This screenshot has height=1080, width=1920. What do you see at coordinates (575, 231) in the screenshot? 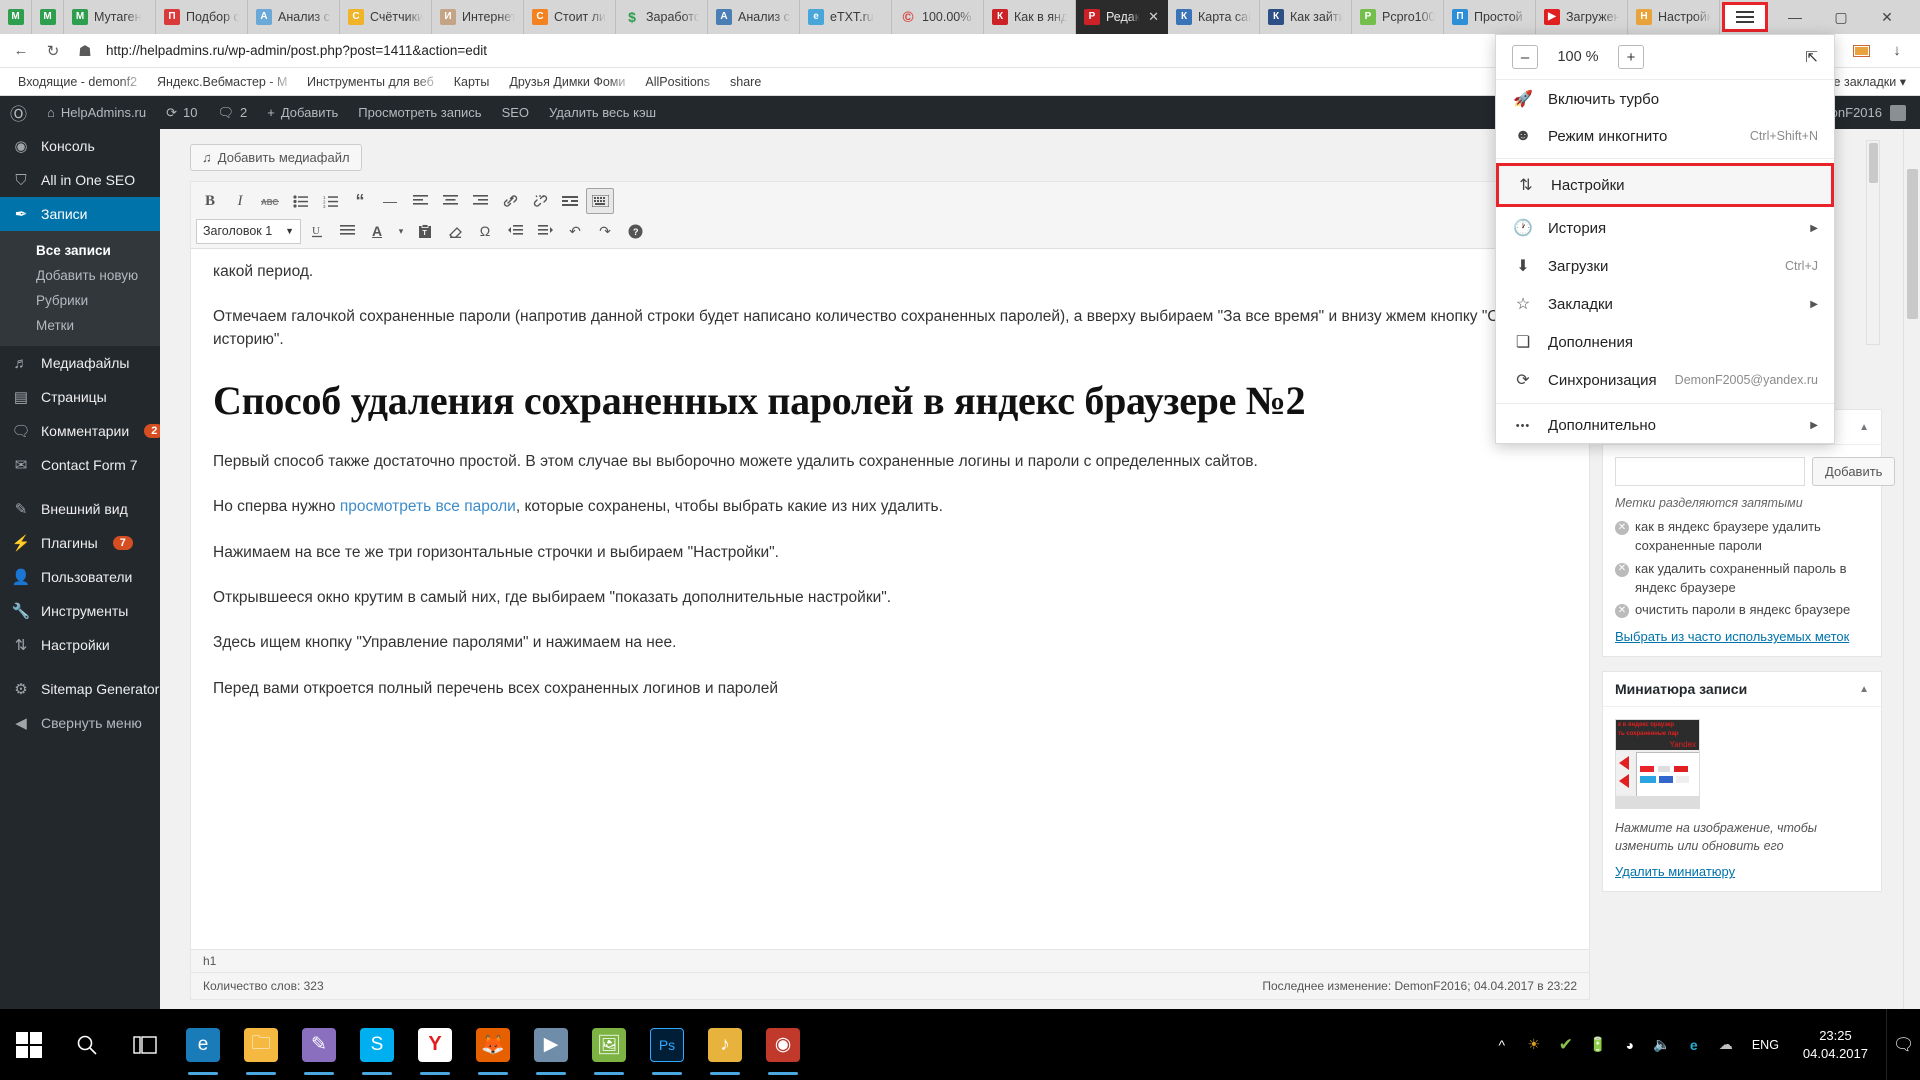
I see `undo-icon: ↶` at bounding box center [575, 231].